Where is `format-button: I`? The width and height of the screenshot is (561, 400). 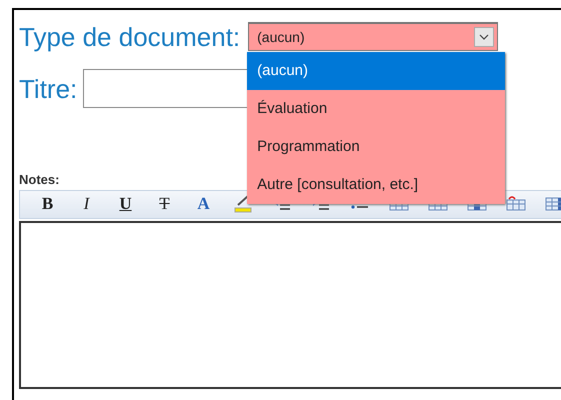
format-button: I is located at coordinates (86, 204).